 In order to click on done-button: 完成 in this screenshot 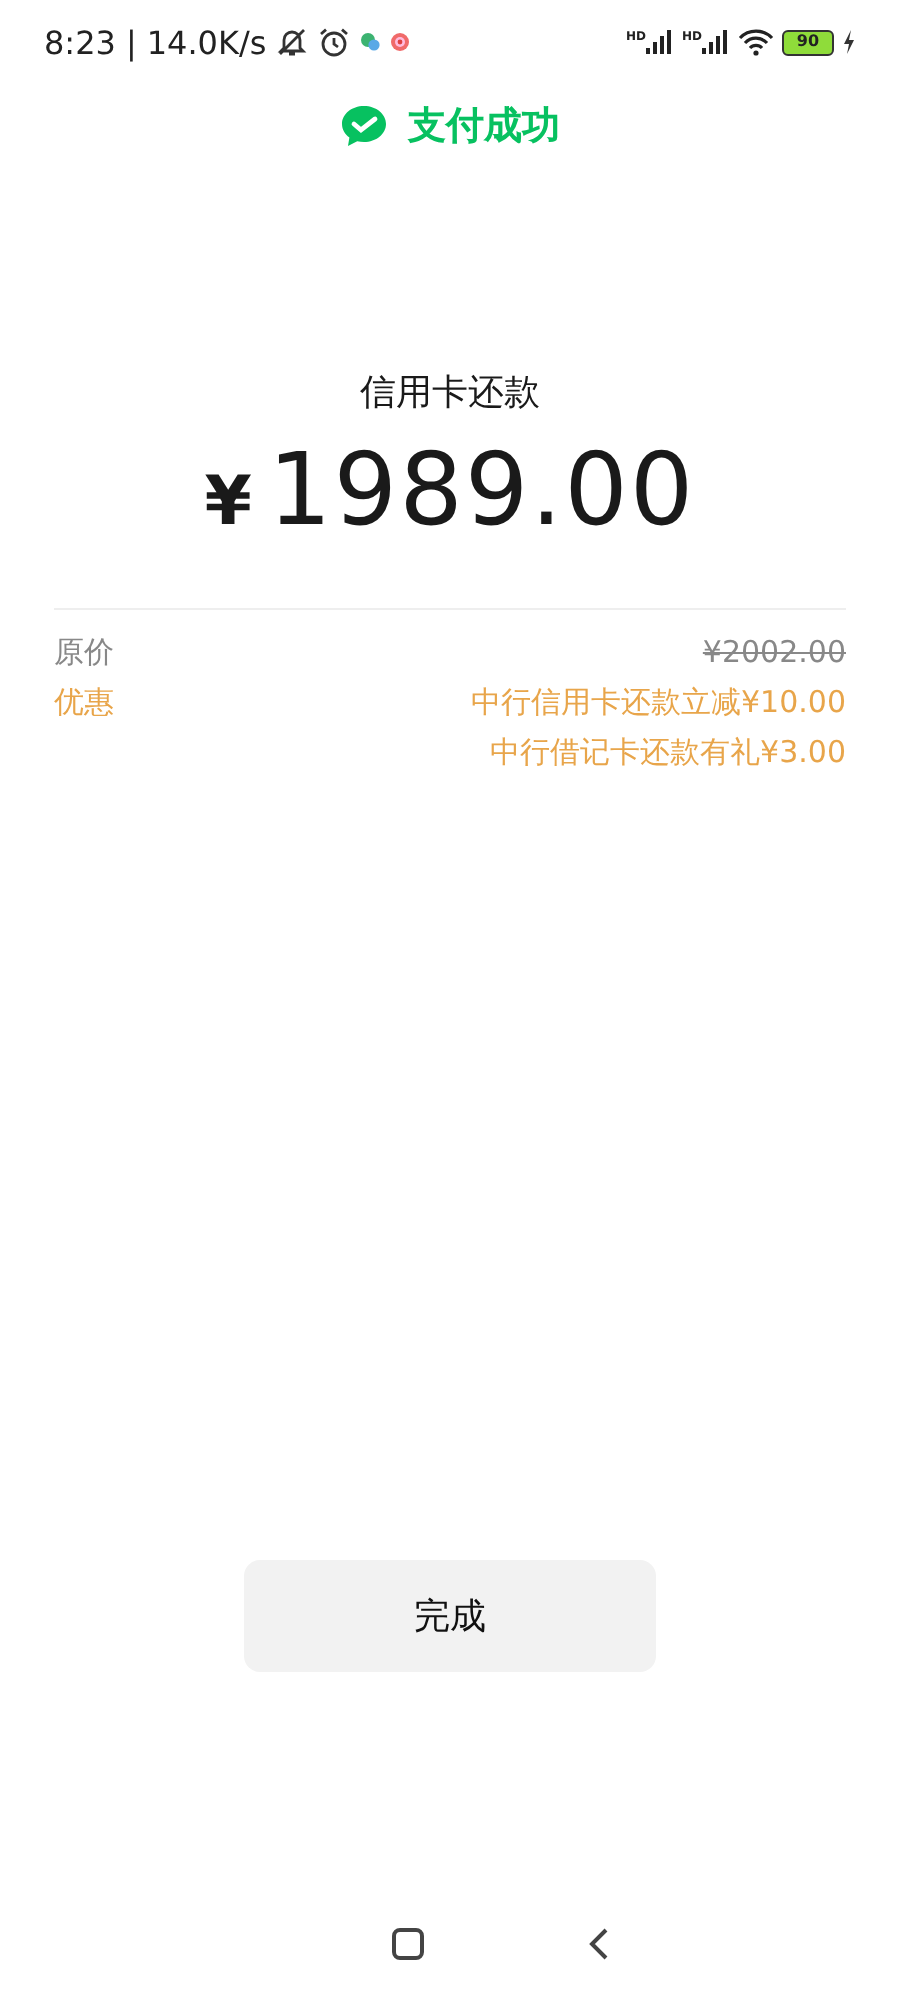, I will do `click(450, 1616)`.